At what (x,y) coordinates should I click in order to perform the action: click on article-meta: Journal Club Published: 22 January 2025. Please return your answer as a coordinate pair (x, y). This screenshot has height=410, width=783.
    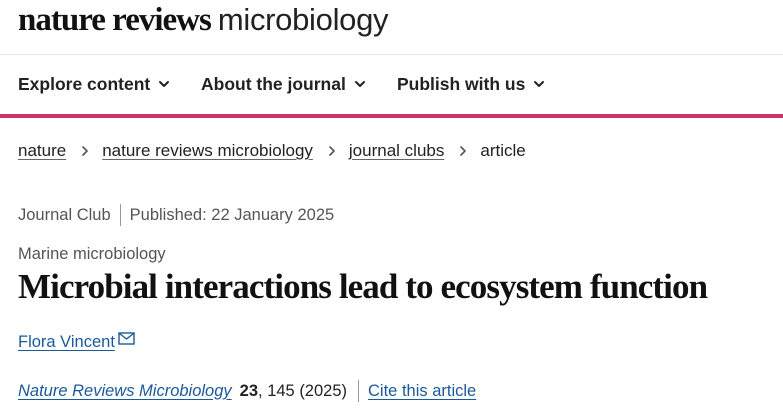
    Looking at the image, I should click on (176, 215).